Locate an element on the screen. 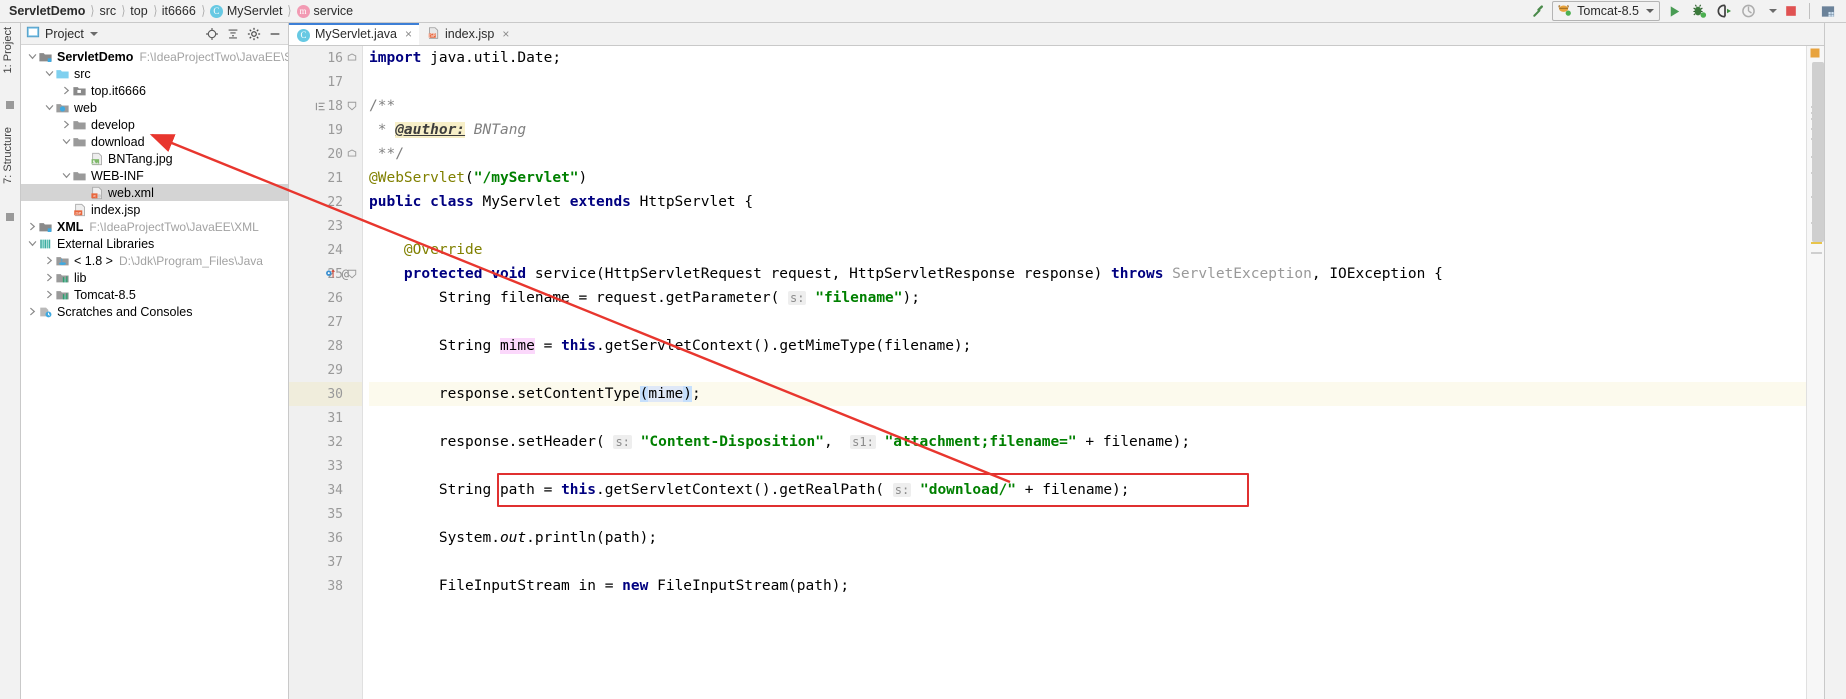 Image resolution: width=1846 pixels, height=699 pixels. gutter-line-35: 35 is located at coordinates (325, 514).